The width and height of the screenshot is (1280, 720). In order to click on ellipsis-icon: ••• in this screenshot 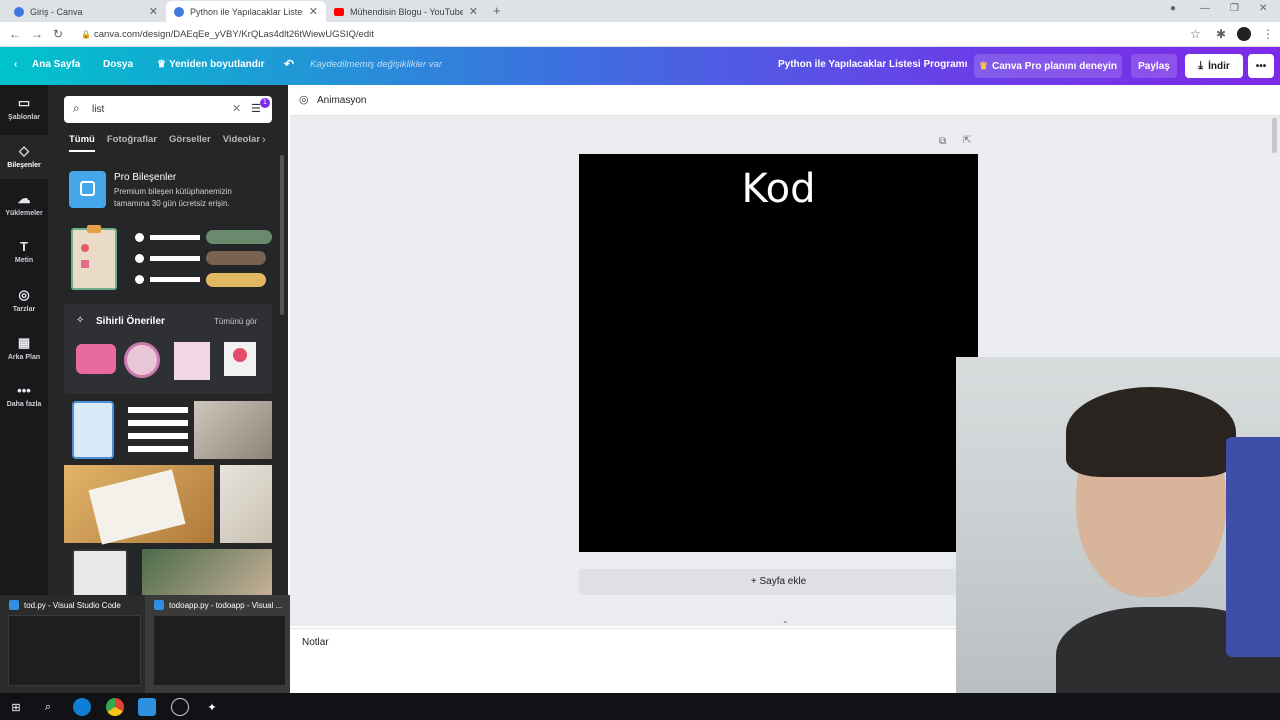, I will do `click(1261, 66)`.